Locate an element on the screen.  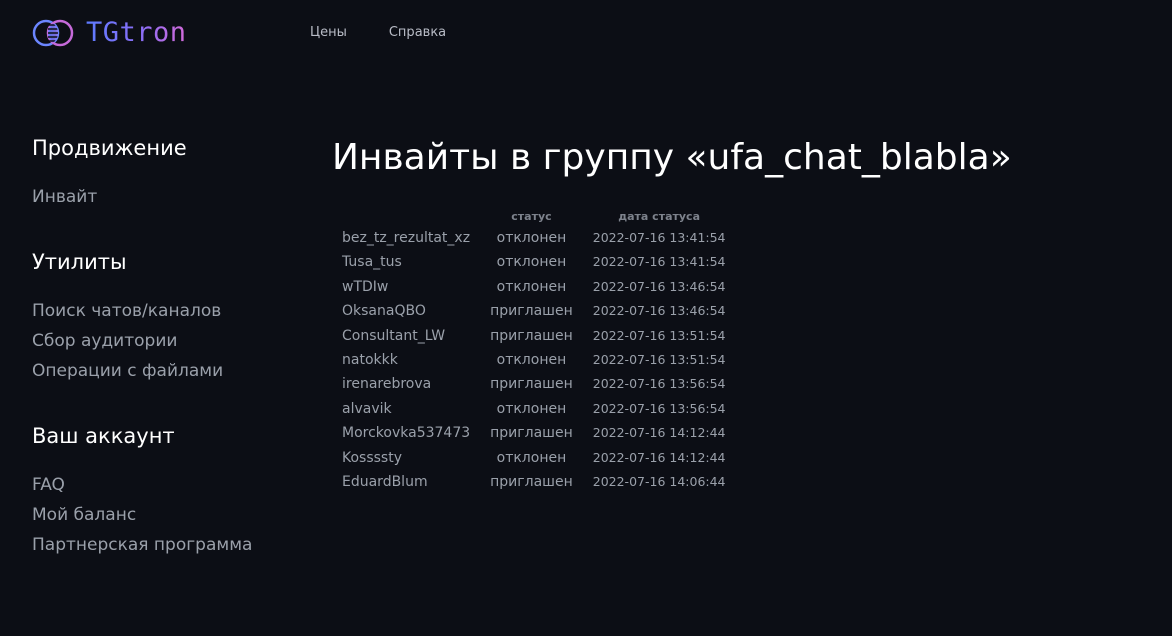
user-cell: wTDIw is located at coordinates (365, 286).